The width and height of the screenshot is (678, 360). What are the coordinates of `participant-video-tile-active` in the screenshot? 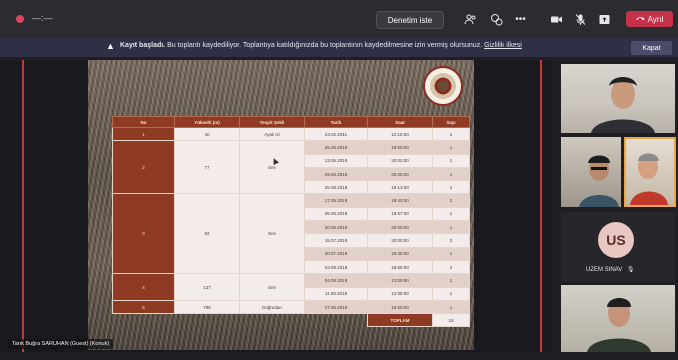 It's located at (650, 172).